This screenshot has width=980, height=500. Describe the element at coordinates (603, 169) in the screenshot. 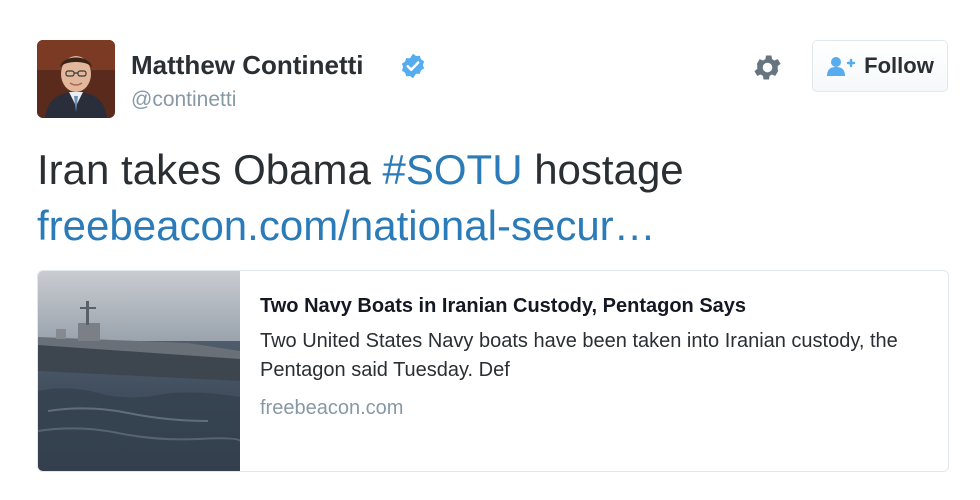

I see `tweet-text-suffix: hostage` at that location.